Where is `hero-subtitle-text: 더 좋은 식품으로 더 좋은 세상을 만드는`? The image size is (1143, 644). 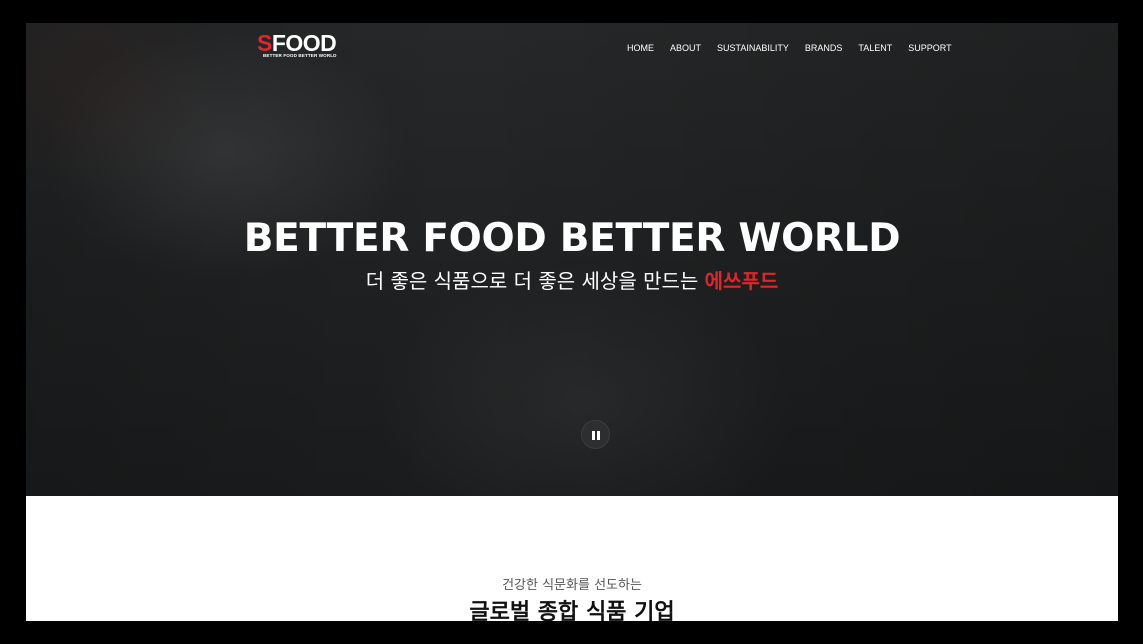 hero-subtitle-text: 더 좋은 식품으로 더 좋은 세상을 만드는 is located at coordinates (535, 281).